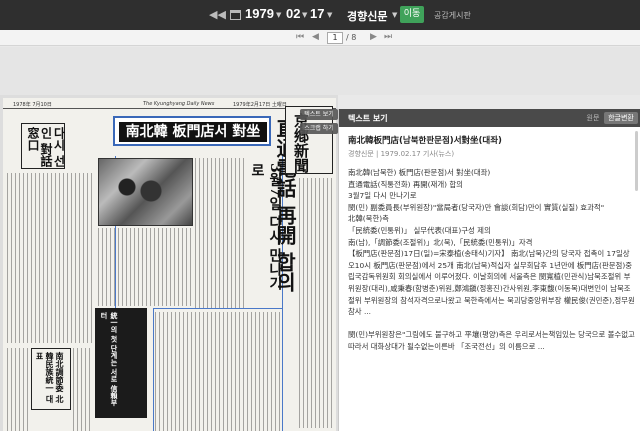 The image size is (640, 431). Describe the element at coordinates (259, 13) in the screenshot. I see `year-select: 1979` at that location.